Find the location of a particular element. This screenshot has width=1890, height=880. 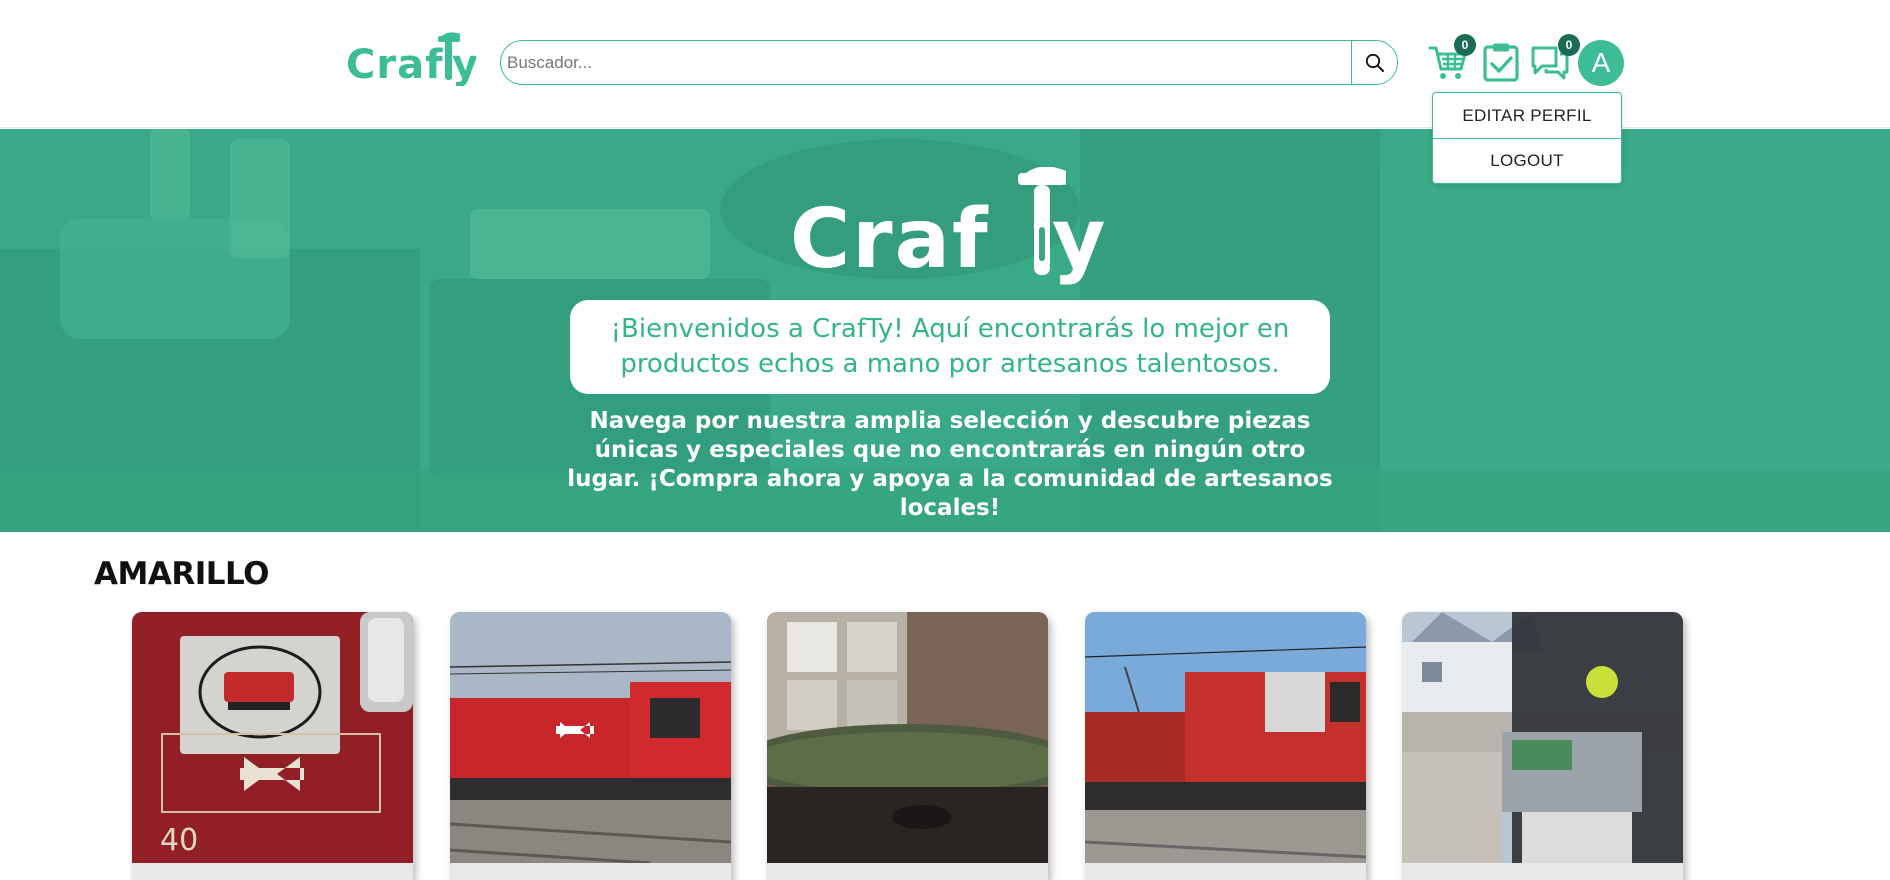

cart-count-badge: 0 is located at coordinates (1465, 45).